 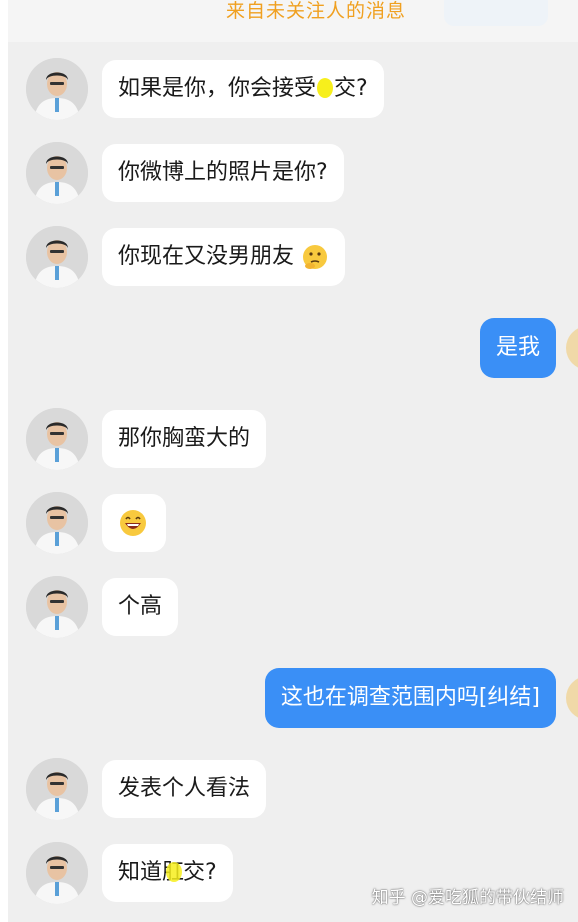 I want to click on incoming-message-bubble, so click(x=134, y=523).